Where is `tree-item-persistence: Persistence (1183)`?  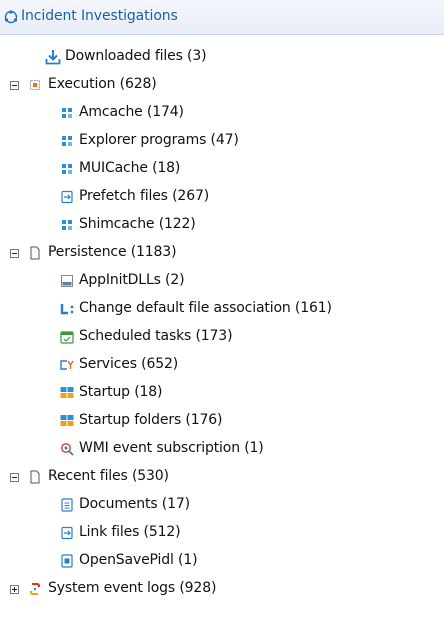 tree-item-persistence: Persistence (1183) is located at coordinates (222, 255).